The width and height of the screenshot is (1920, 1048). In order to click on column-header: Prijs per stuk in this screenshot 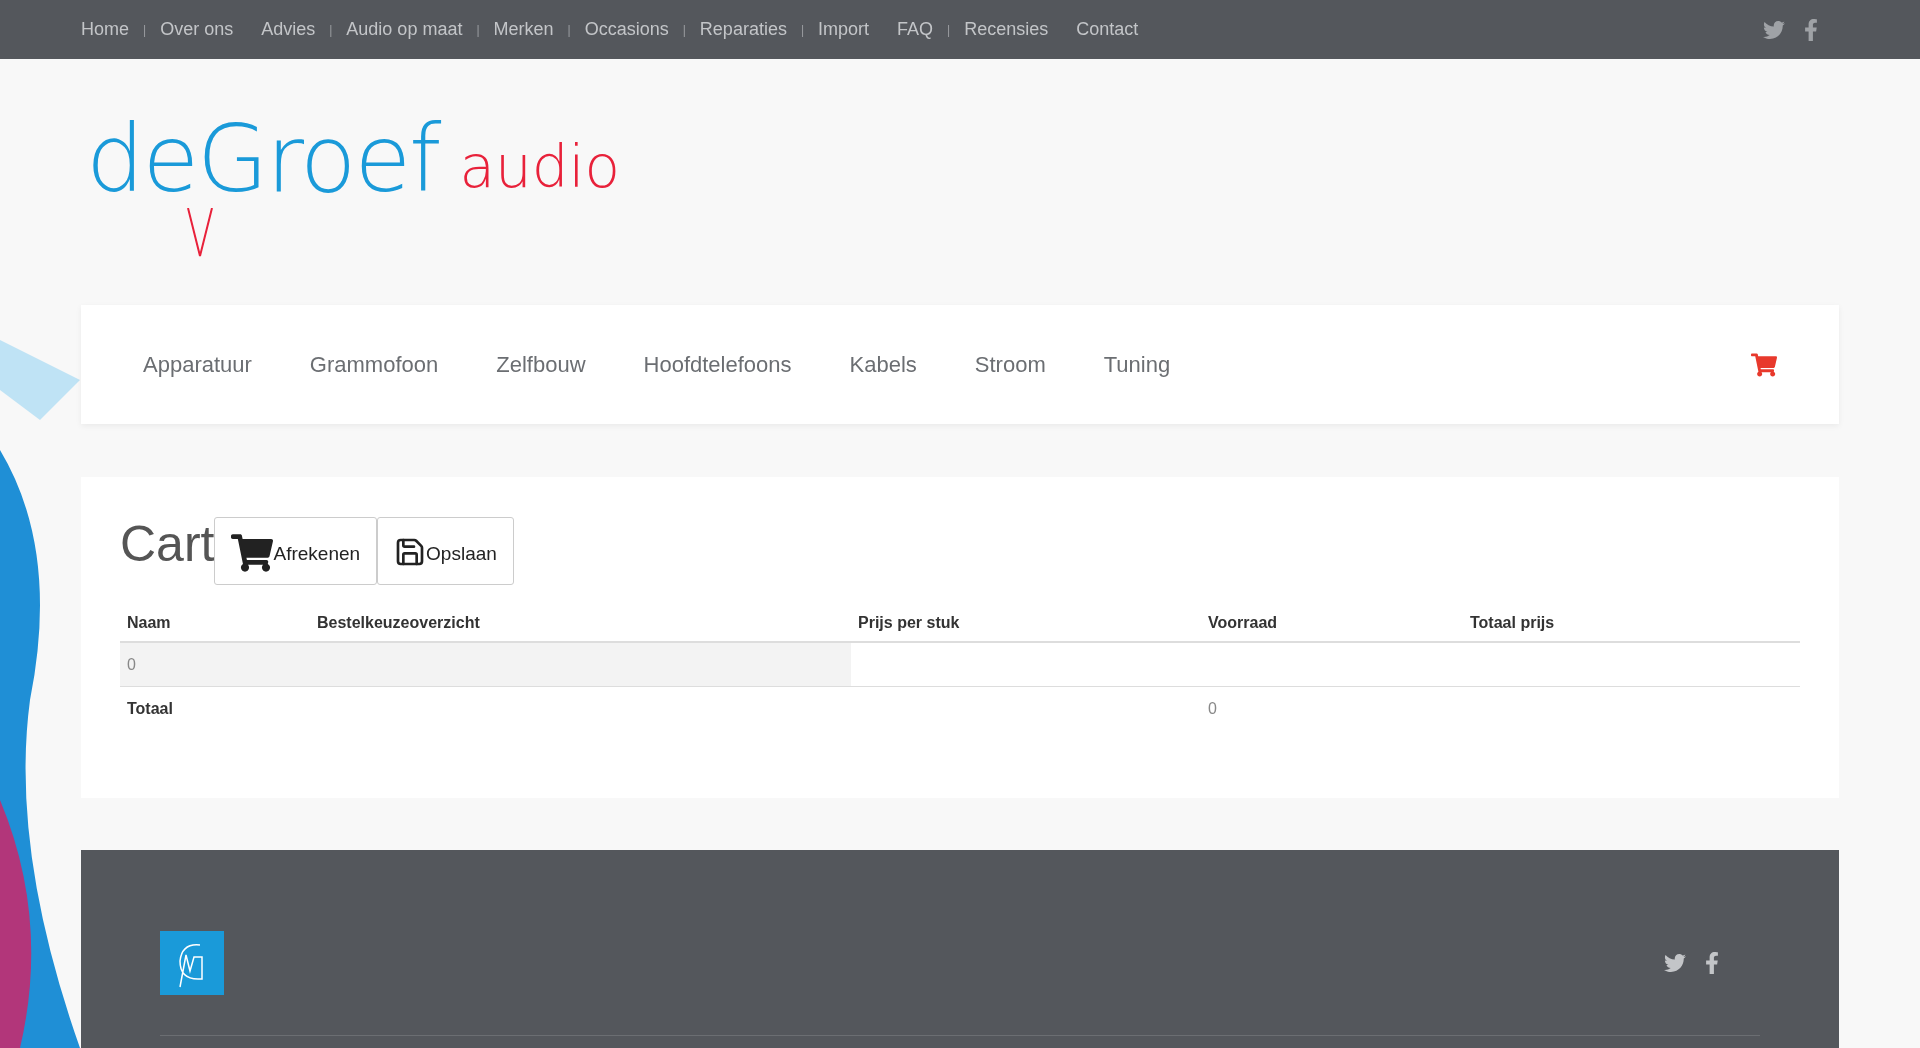, I will do `click(909, 623)`.